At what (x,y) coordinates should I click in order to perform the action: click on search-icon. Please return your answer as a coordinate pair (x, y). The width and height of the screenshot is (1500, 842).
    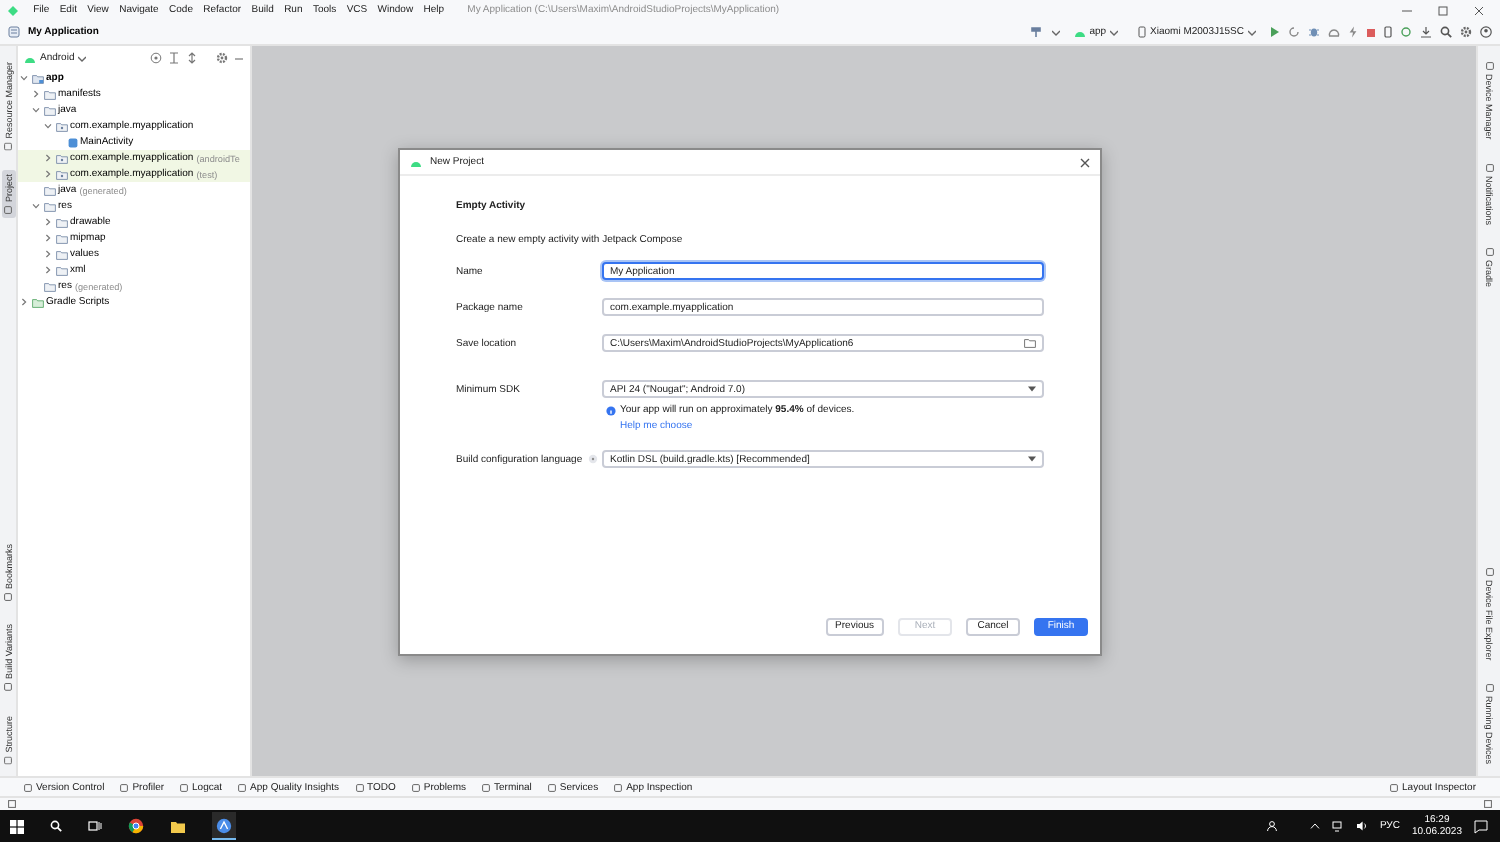
    Looking at the image, I should click on (1446, 32).